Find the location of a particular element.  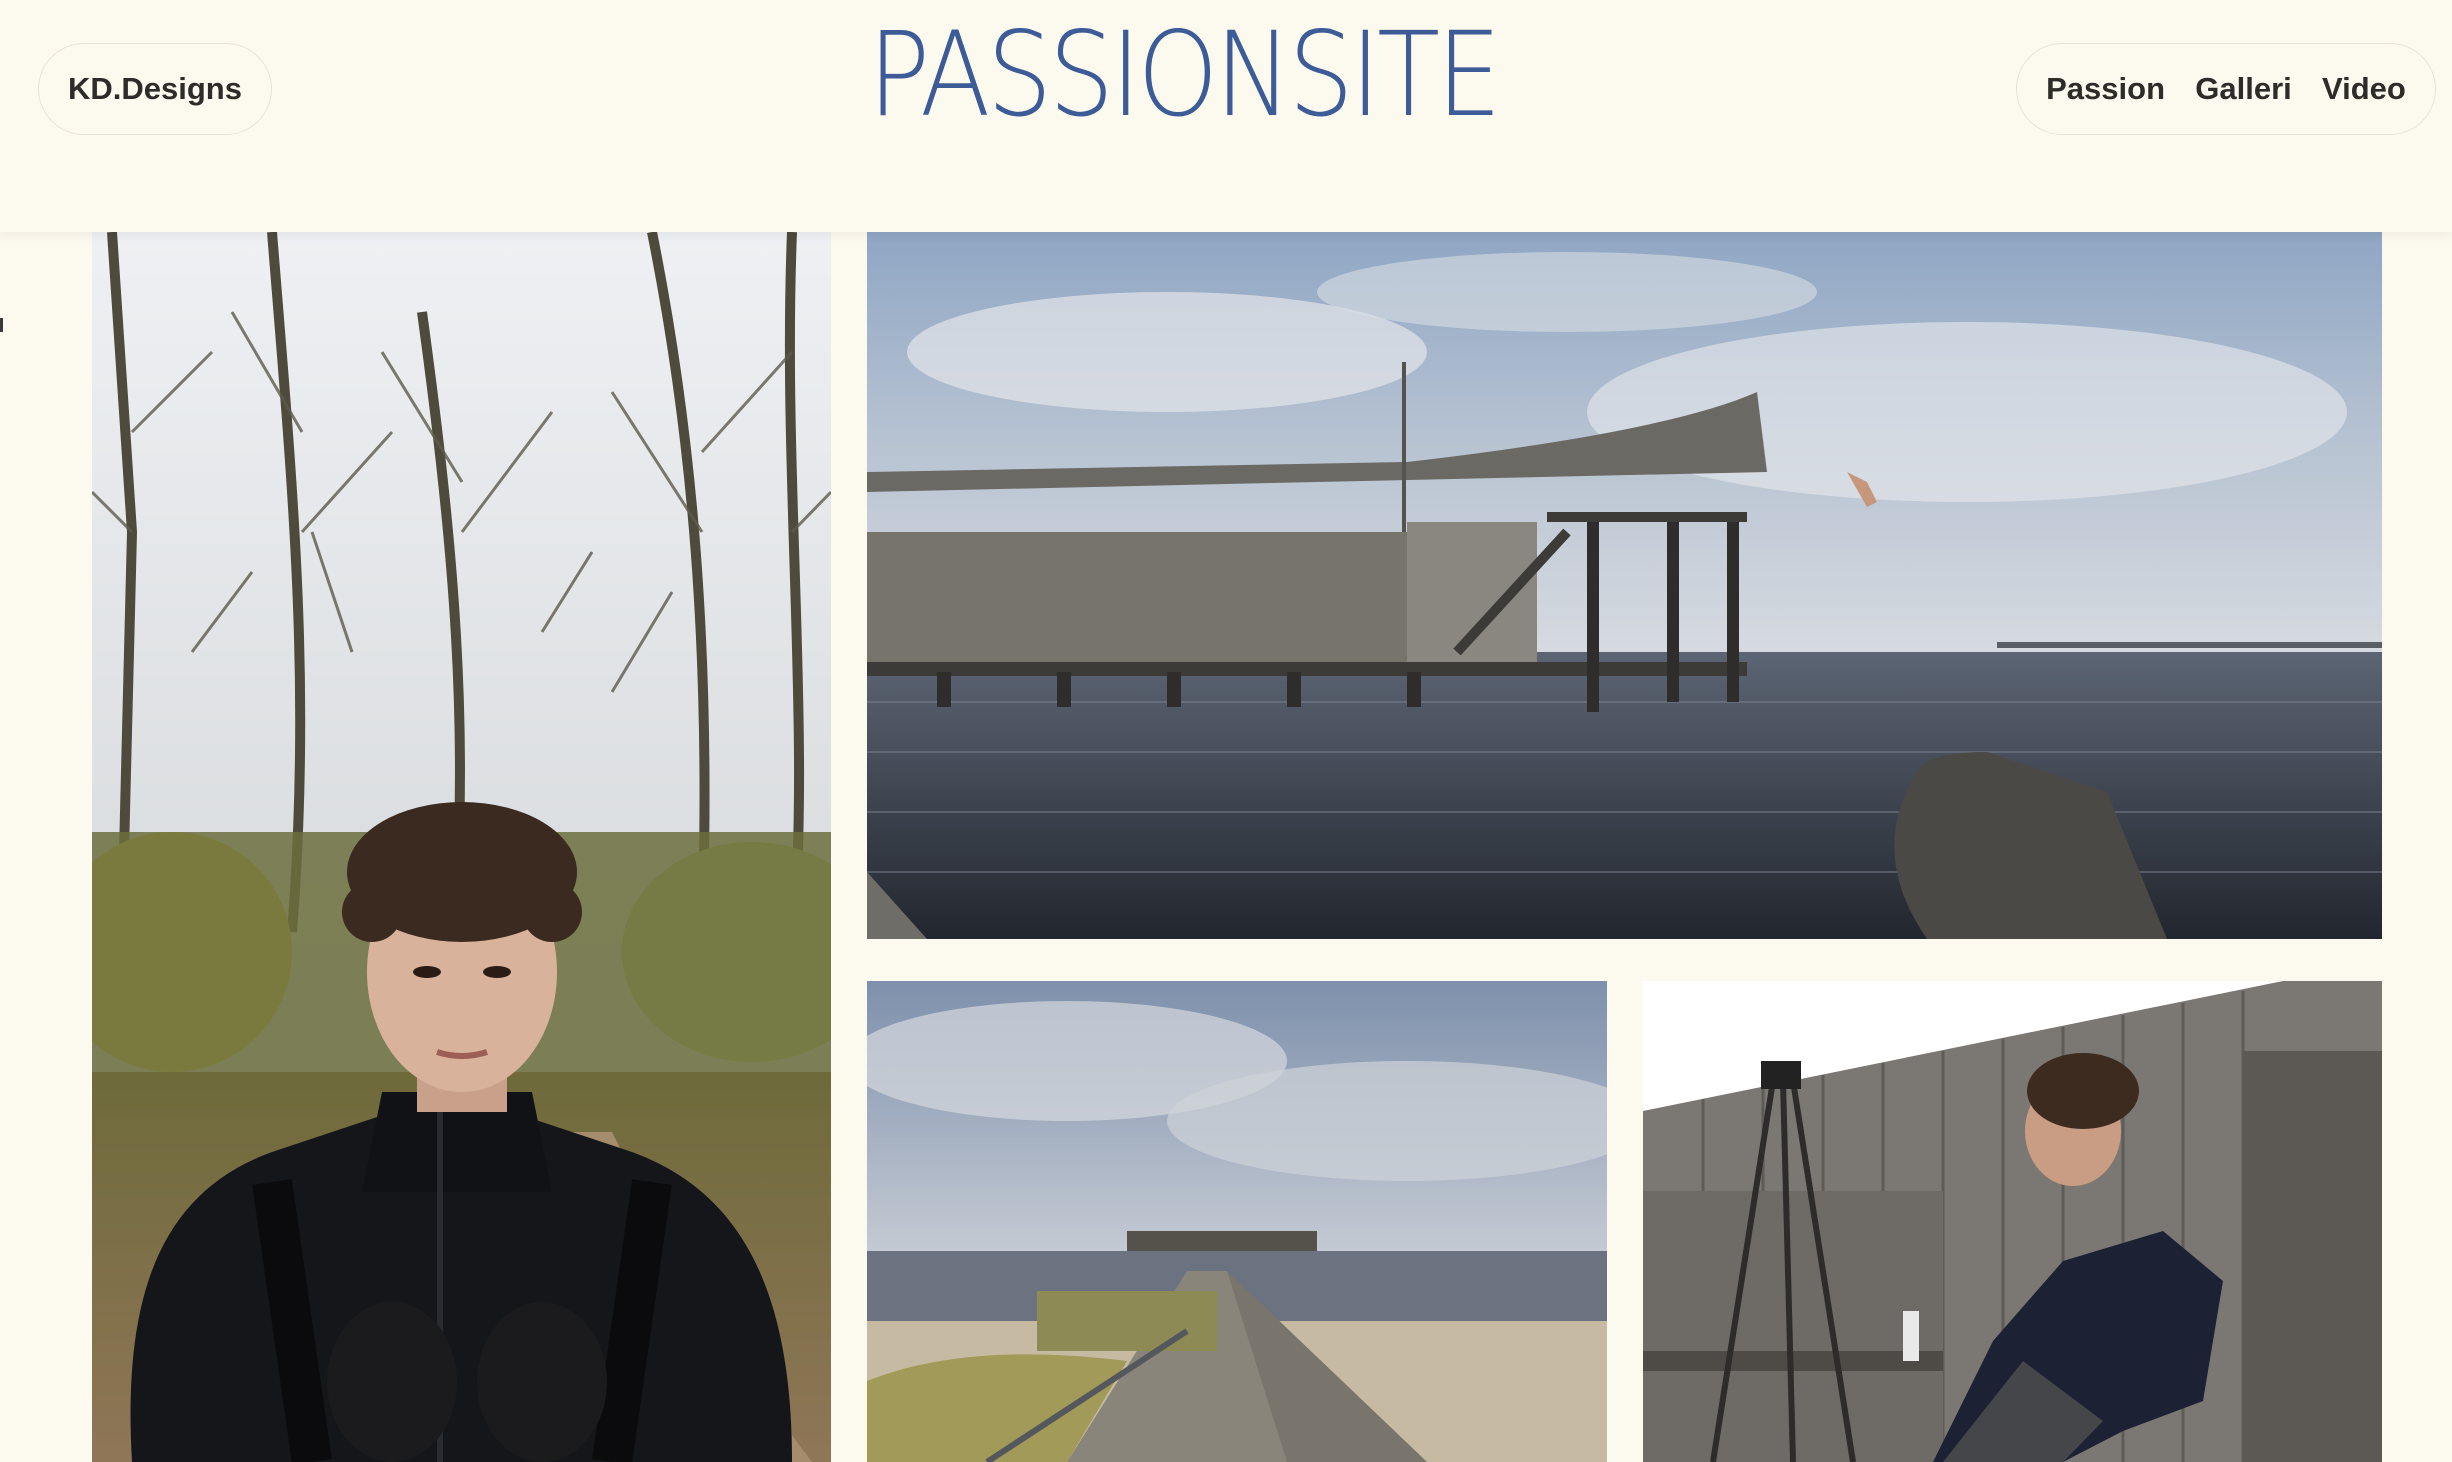

tripod-image is located at coordinates (2012, 1221).